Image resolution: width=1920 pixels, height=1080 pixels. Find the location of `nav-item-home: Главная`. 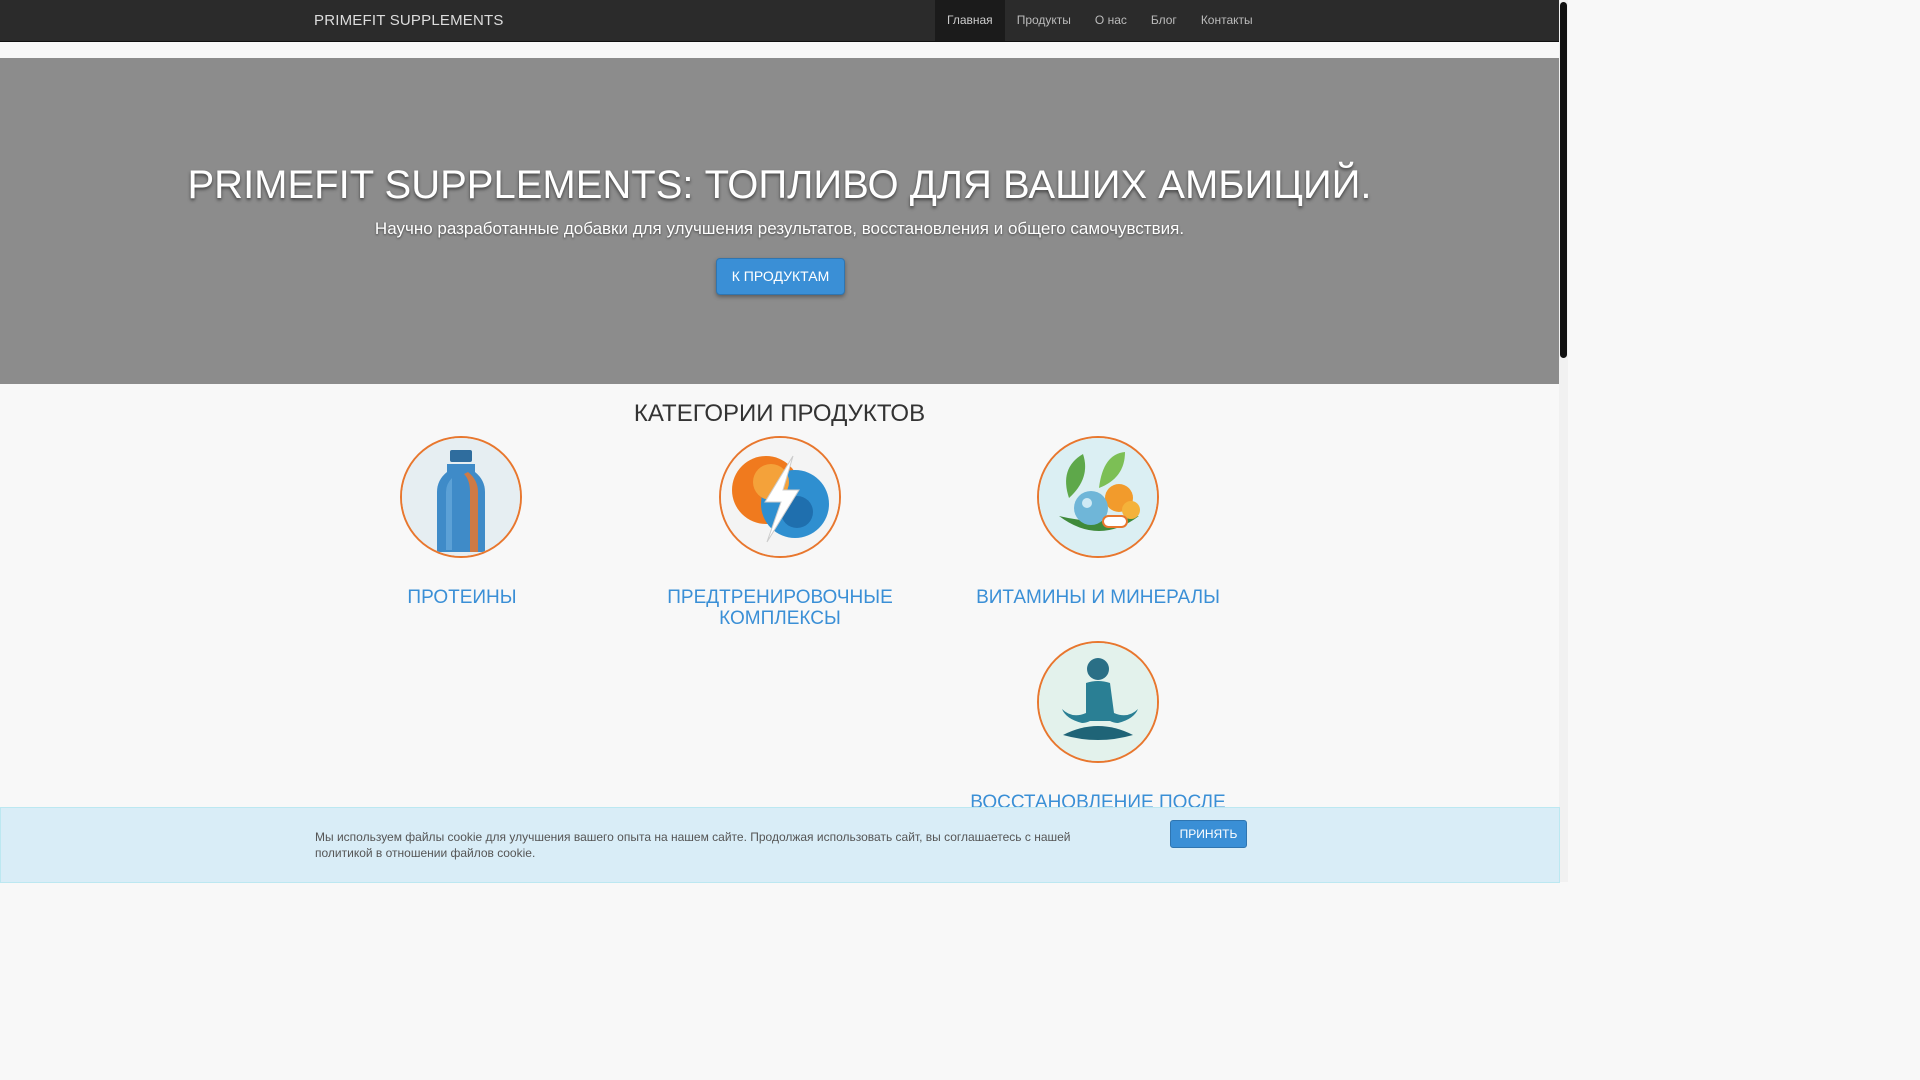

nav-item-home: Главная is located at coordinates (970, 20).